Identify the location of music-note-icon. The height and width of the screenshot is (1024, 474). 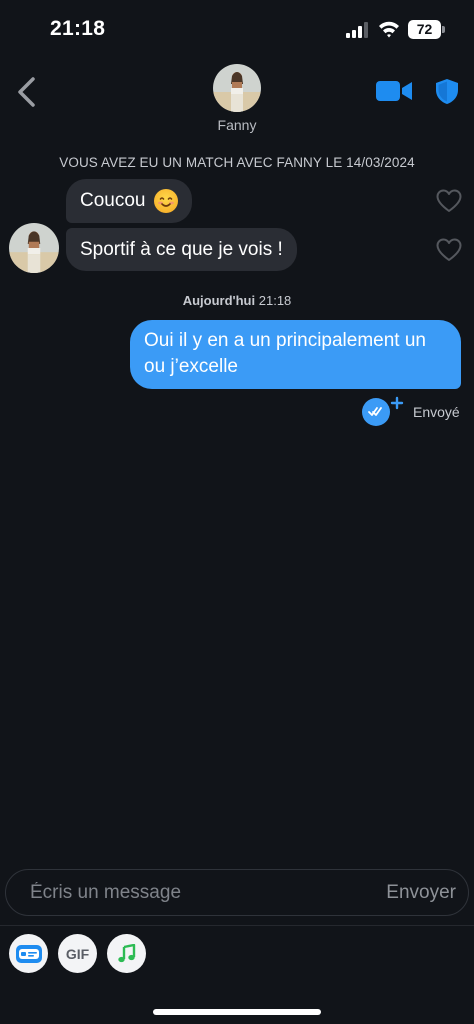
(126, 952).